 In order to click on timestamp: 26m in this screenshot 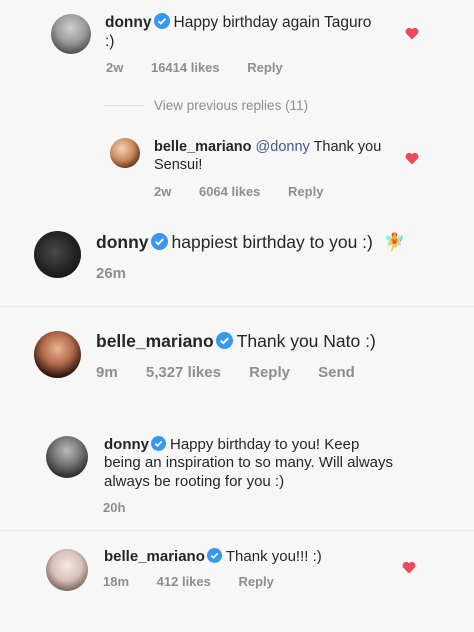, I will do `click(111, 273)`.